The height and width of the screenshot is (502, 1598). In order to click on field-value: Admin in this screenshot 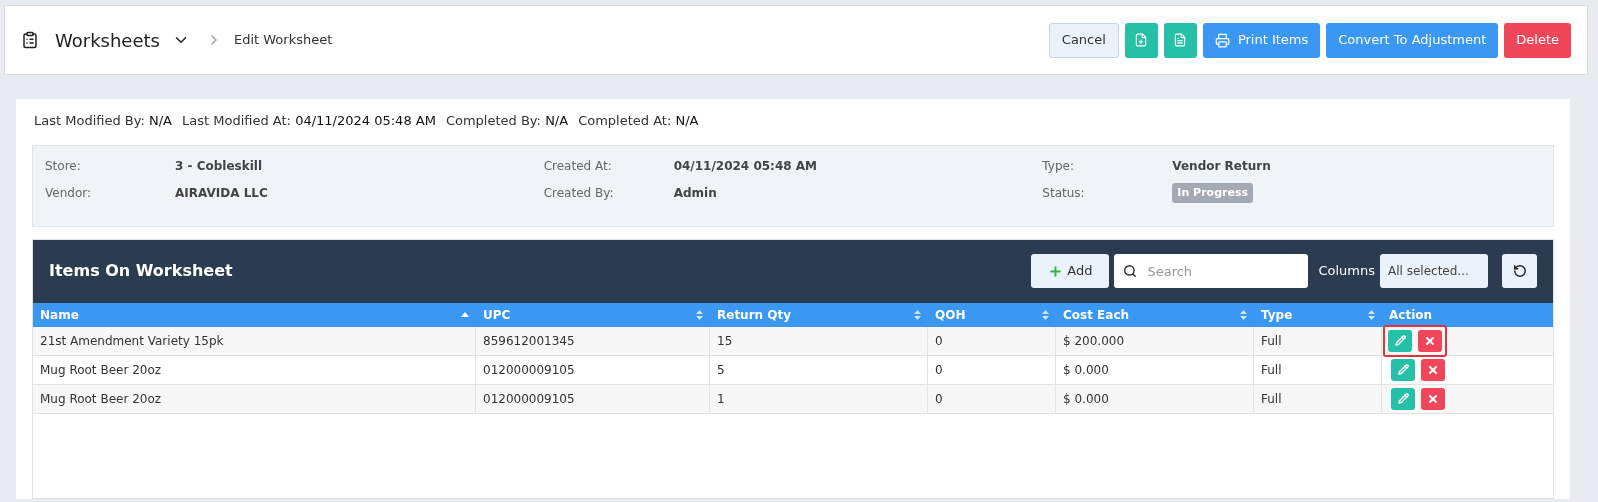, I will do `click(695, 193)`.